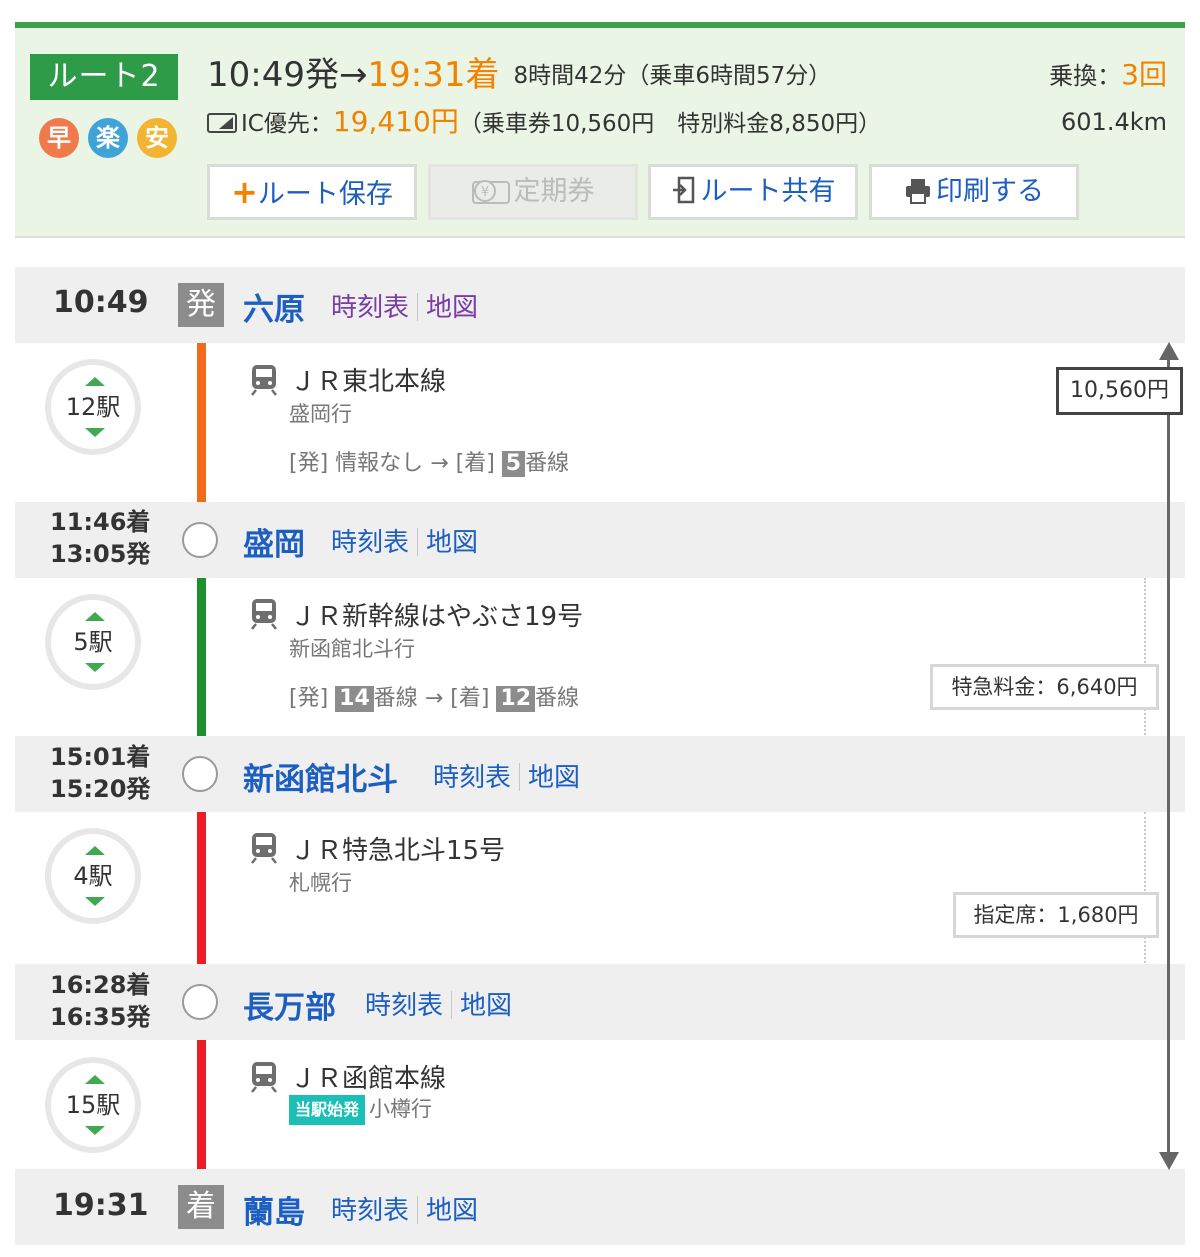  I want to click on stop-count-4: 15駅, so click(93, 1105).